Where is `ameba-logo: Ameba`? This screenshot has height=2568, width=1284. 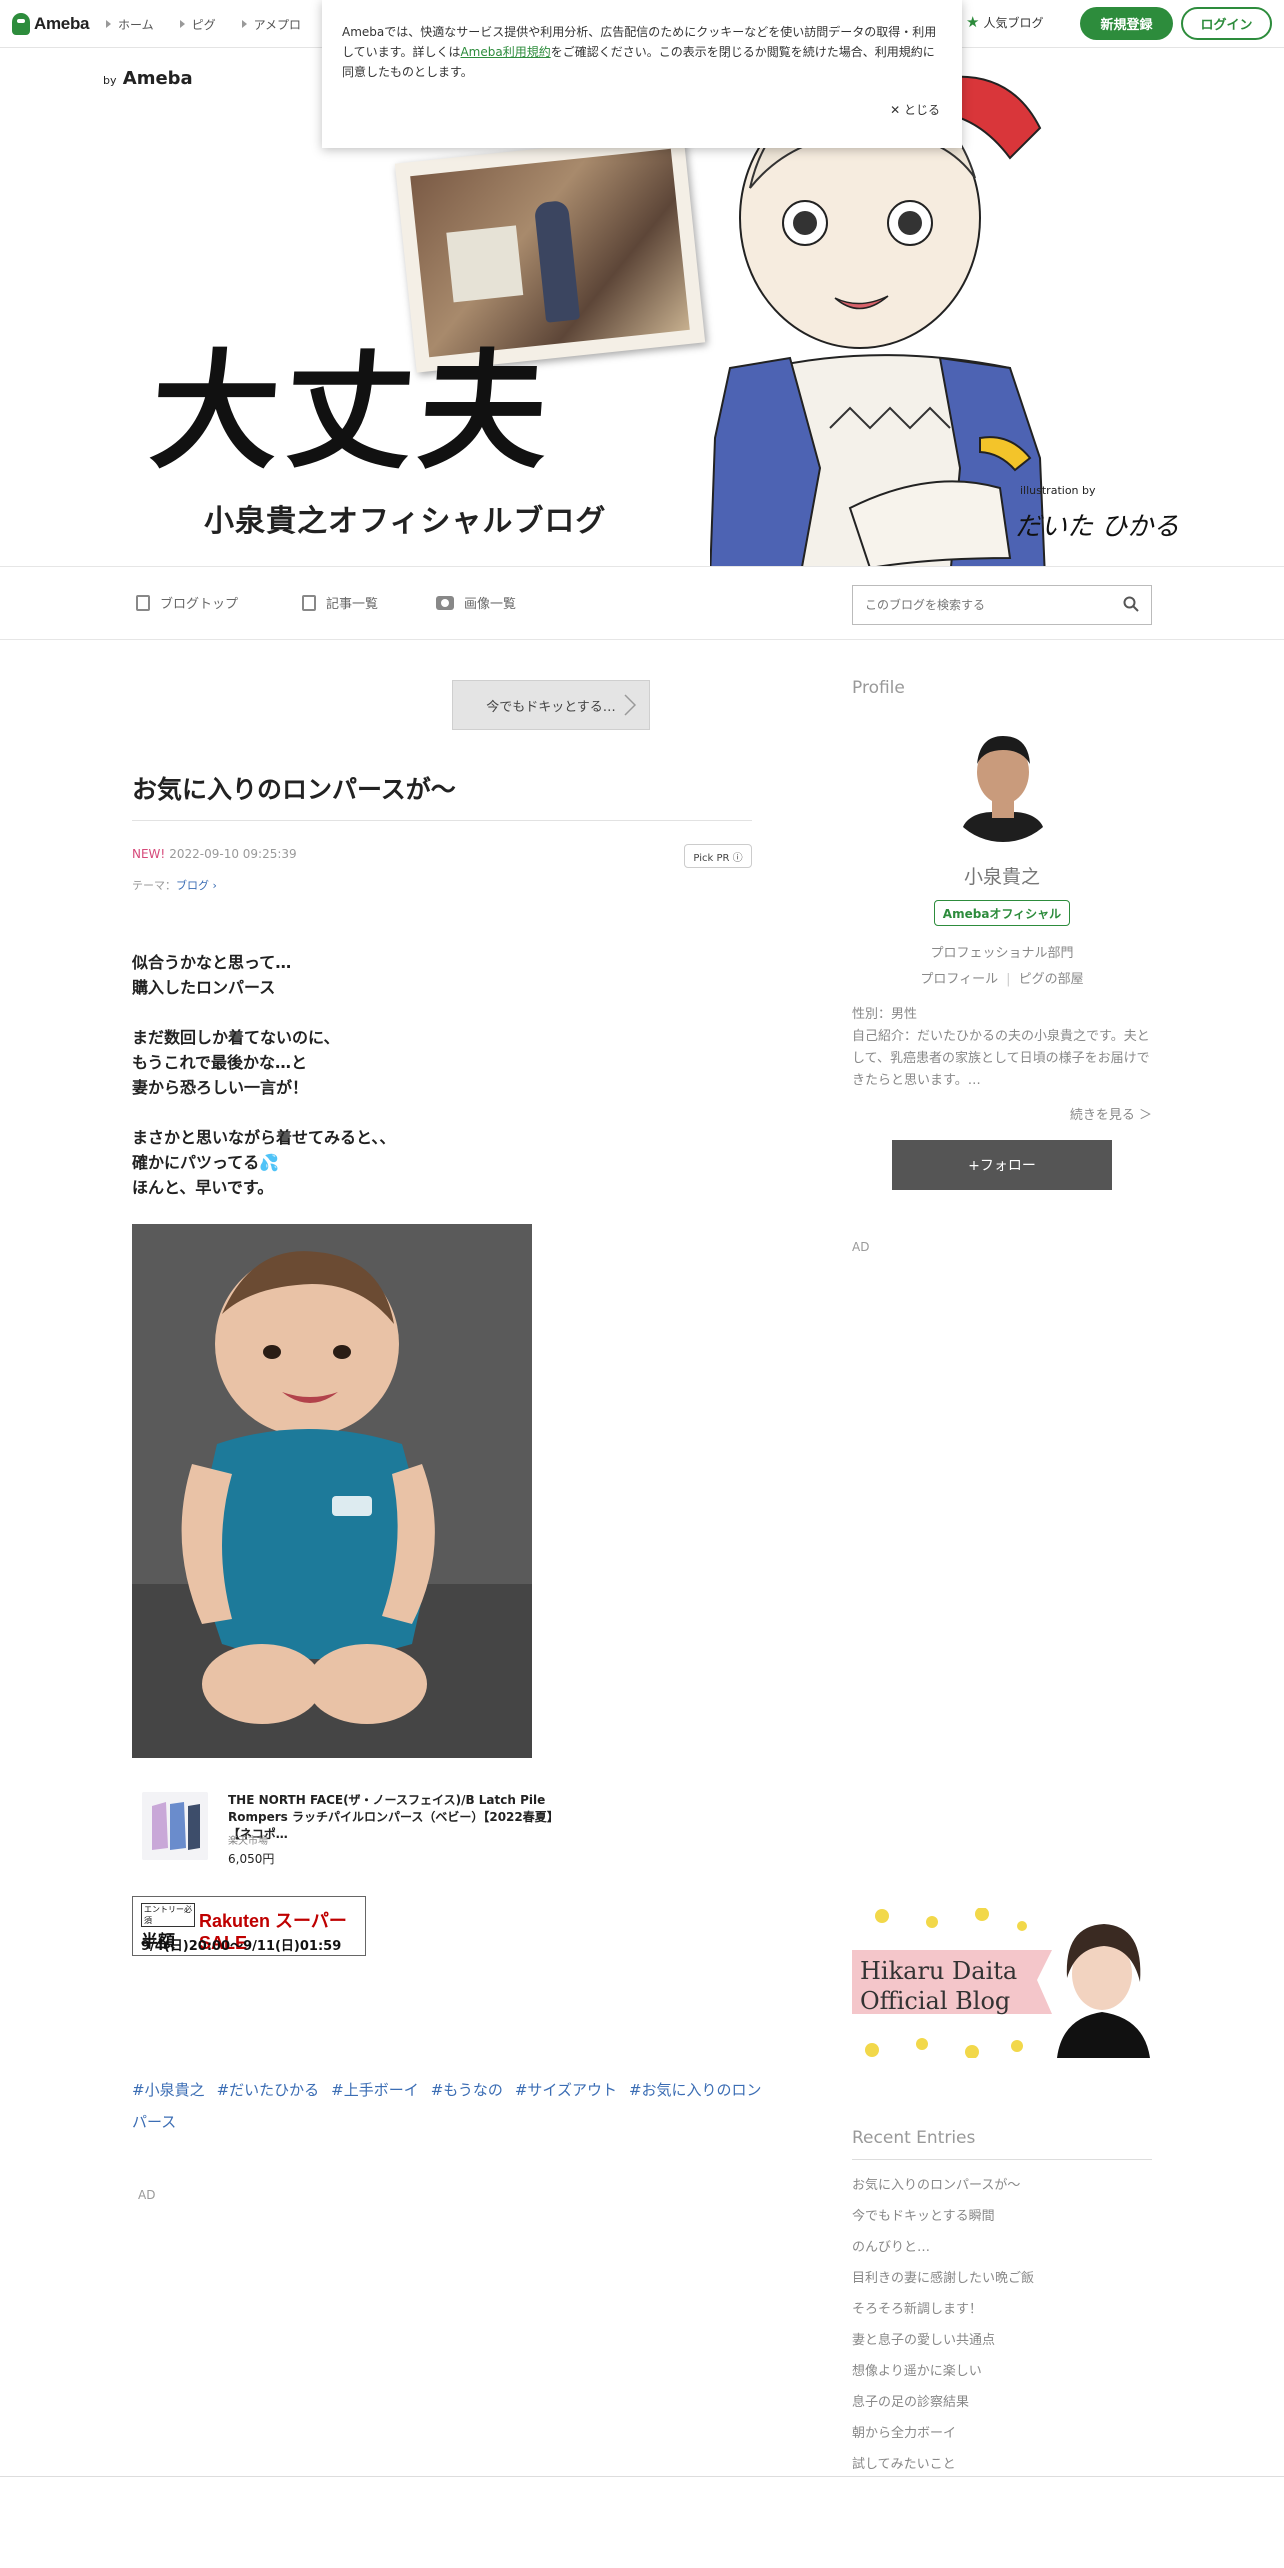 ameba-logo: Ameba is located at coordinates (50, 24).